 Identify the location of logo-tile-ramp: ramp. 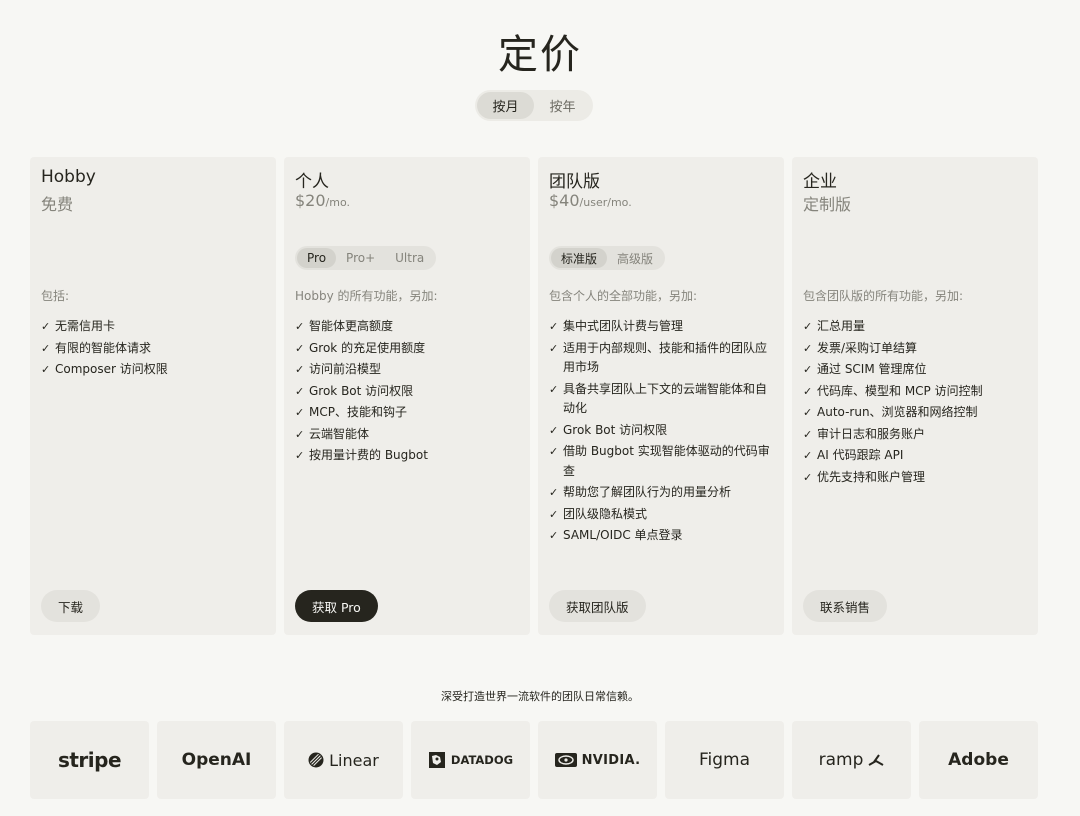
(851, 760).